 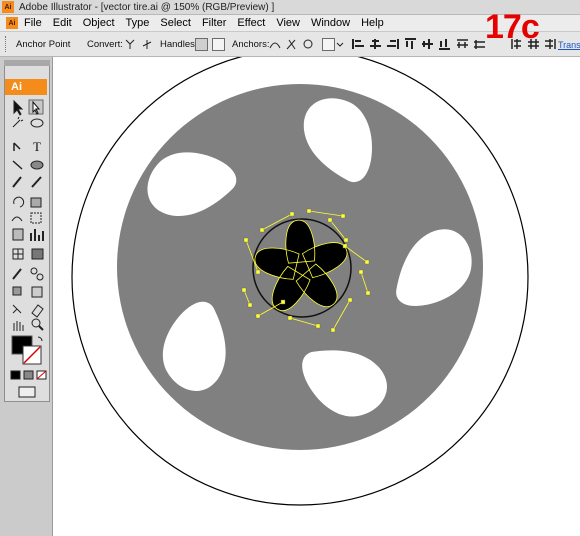 I want to click on corner-point-icon, so click(x=130, y=44).